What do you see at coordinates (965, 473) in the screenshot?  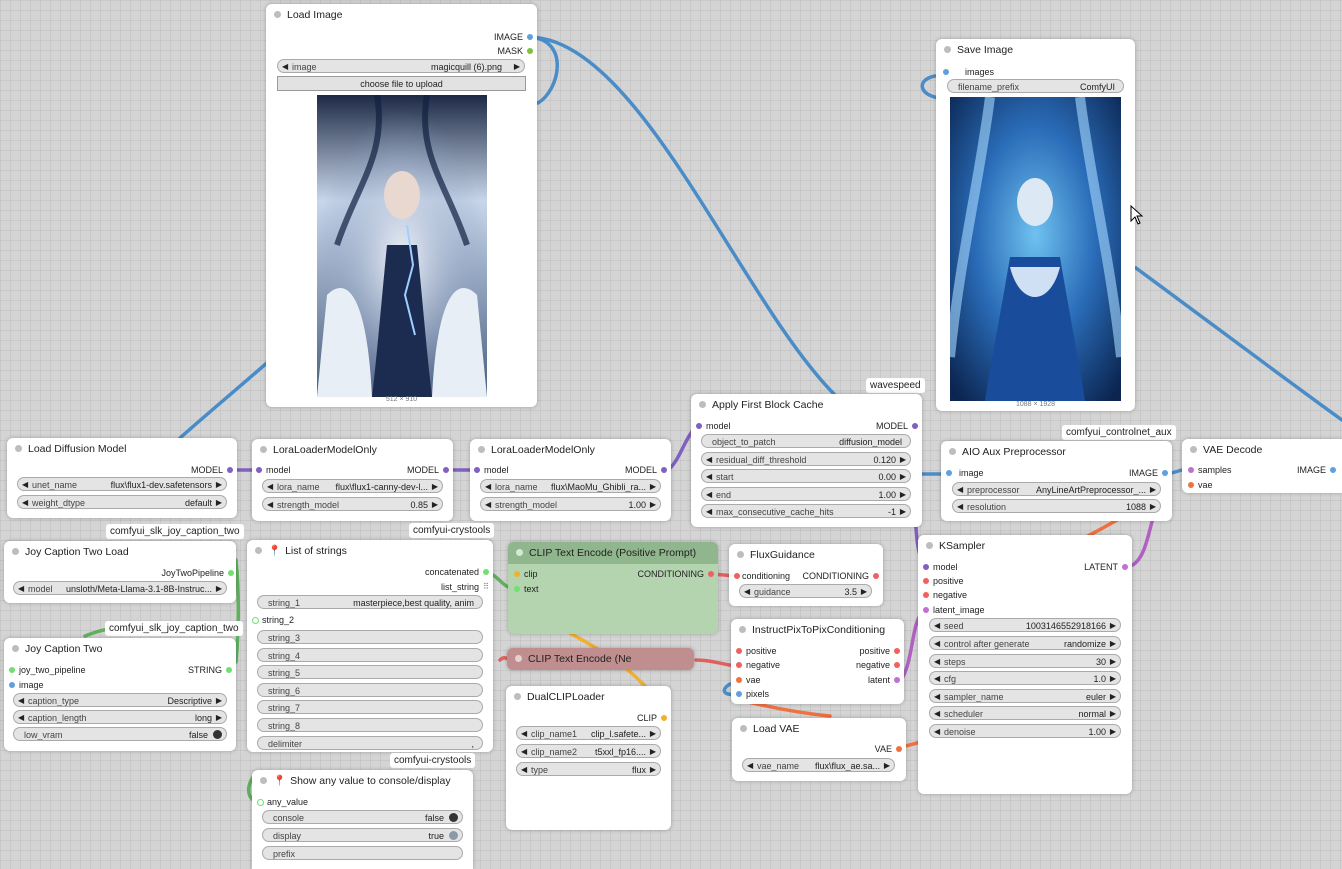 I see `input-image: image` at bounding box center [965, 473].